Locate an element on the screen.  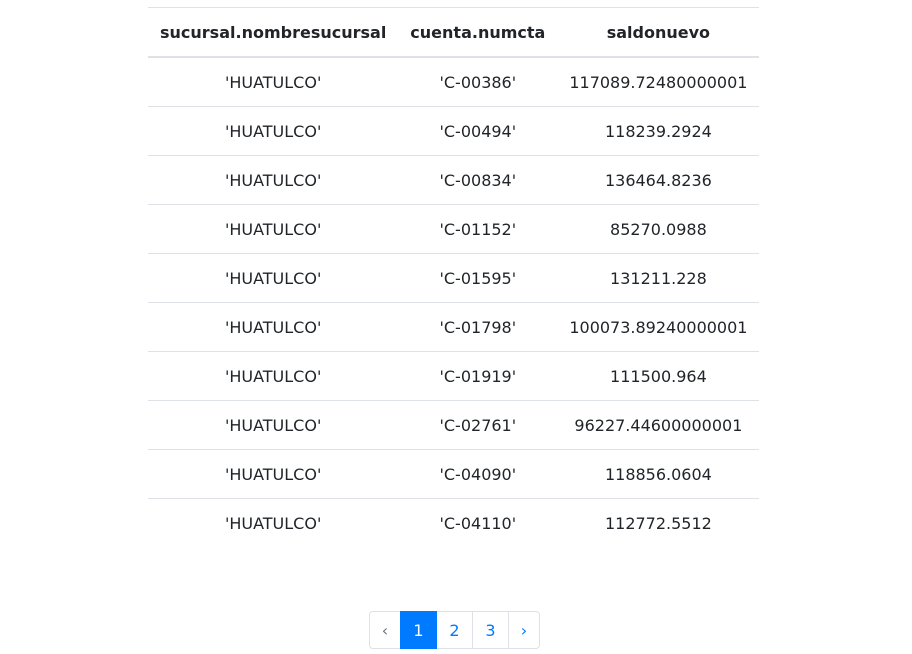
table-row: 'HUATULCO' 'C-01798' 100073.89240000001 is located at coordinates (454, 327).